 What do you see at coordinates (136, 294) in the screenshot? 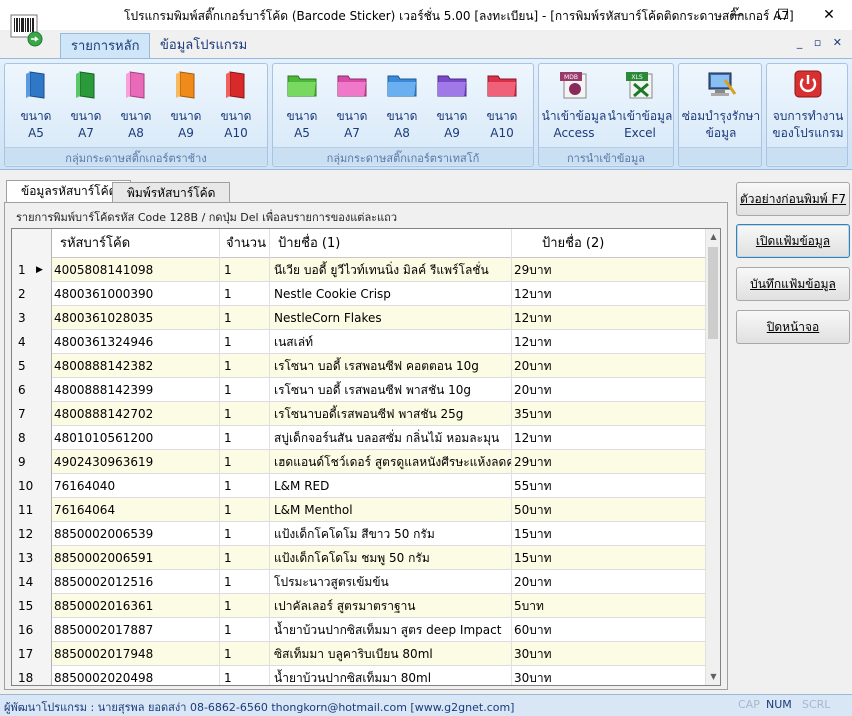
I see `barcode-cell: 4800361000390` at bounding box center [136, 294].